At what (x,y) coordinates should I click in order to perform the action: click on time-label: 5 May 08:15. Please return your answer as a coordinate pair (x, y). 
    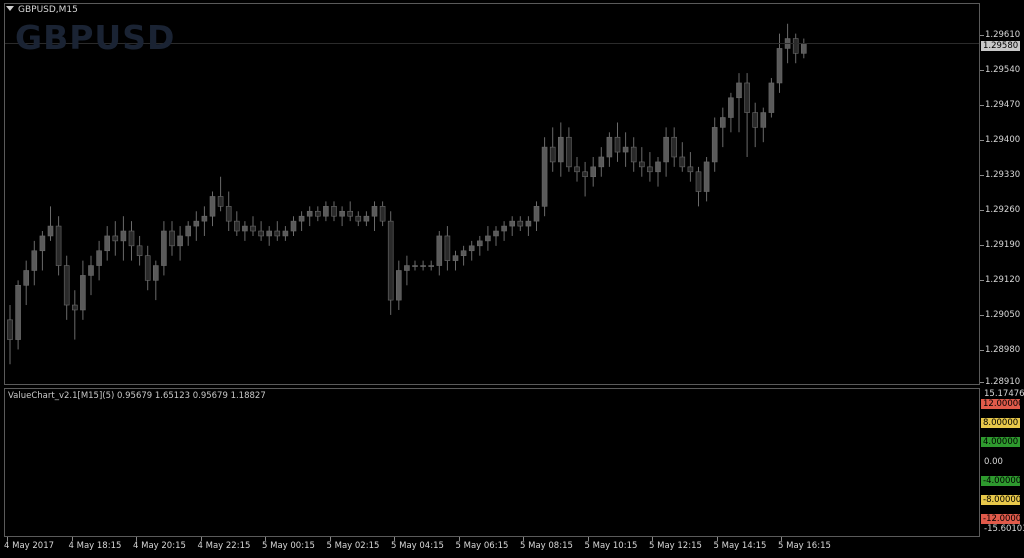
    Looking at the image, I should click on (546, 546).